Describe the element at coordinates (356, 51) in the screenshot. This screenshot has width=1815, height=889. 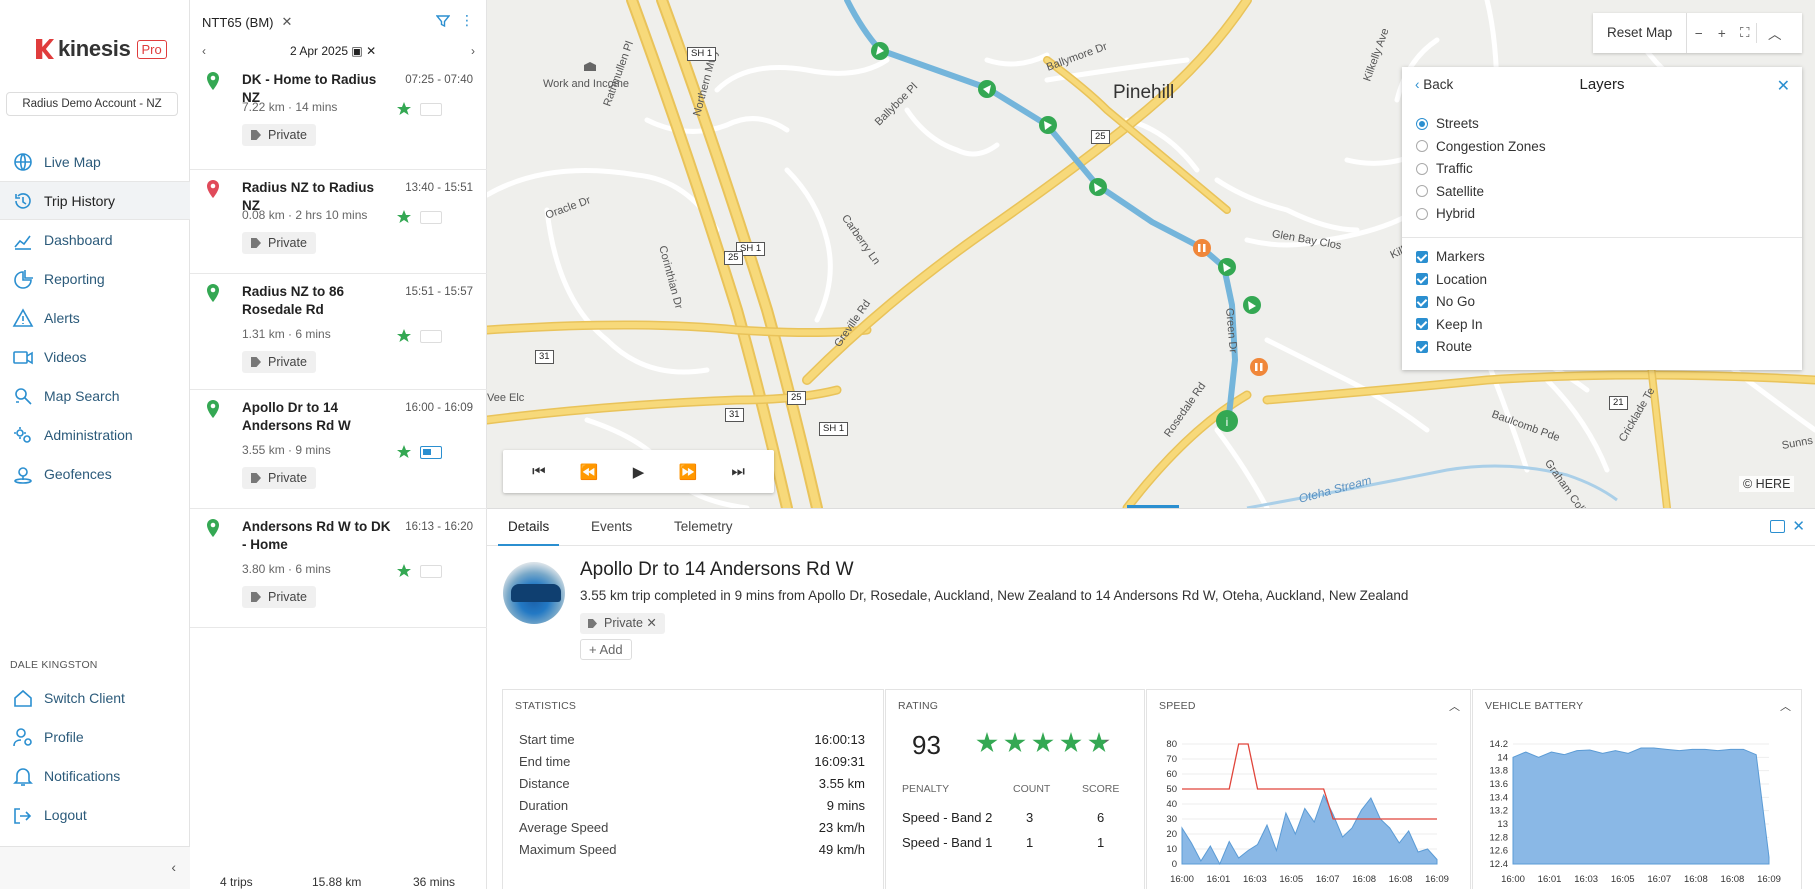
I see `calendar-icon: ▣` at that location.